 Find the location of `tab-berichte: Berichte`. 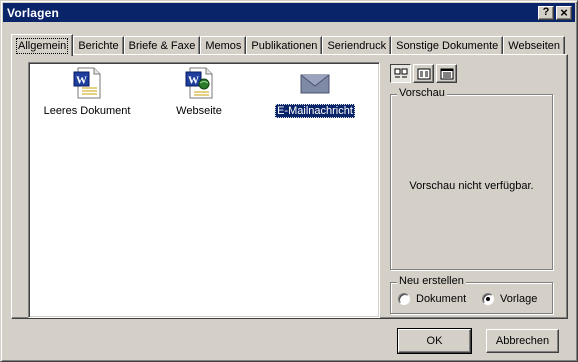

tab-berichte: Berichte is located at coordinates (98, 45).